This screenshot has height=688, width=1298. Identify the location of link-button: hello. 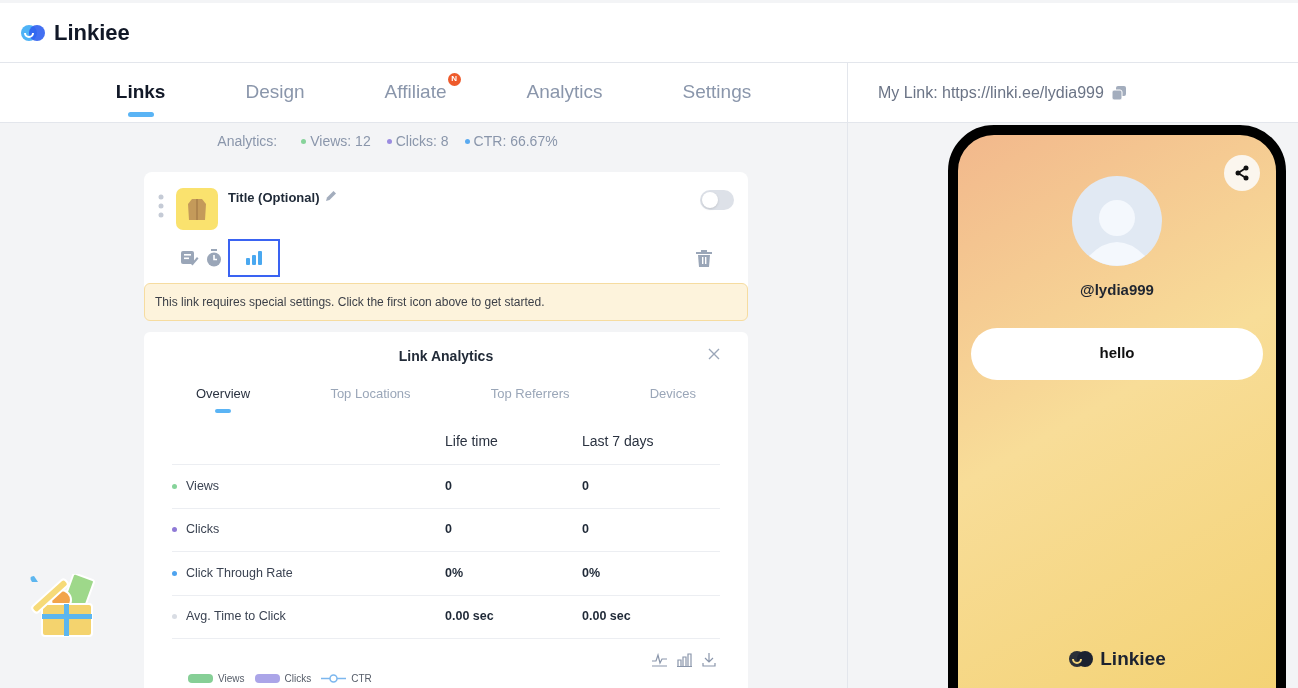
(1117, 353).